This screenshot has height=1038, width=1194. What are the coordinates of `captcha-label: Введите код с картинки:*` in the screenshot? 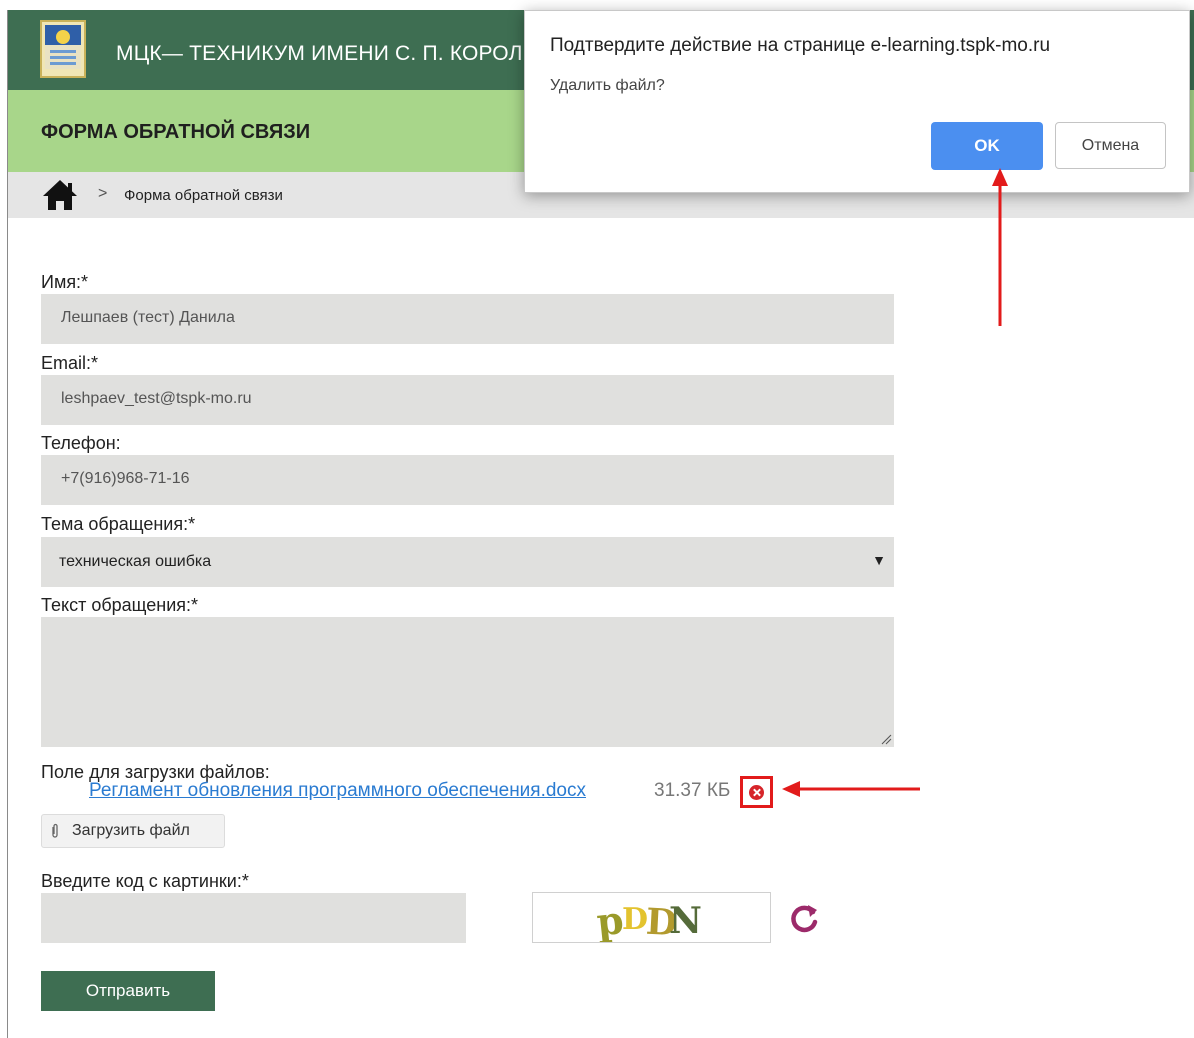 It's located at (145, 881).